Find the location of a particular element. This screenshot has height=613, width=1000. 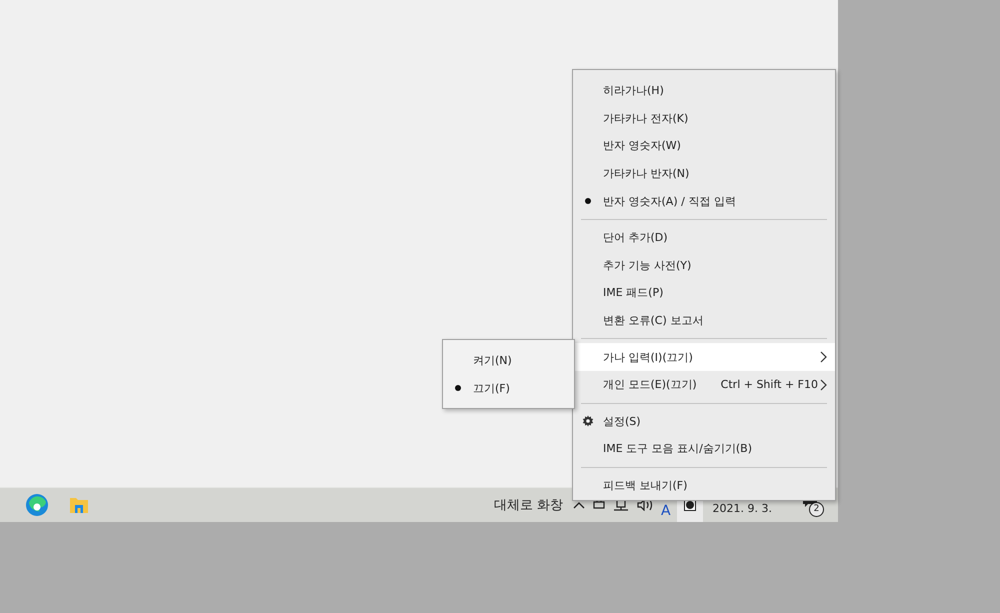

weather-text: 대체로 화창 is located at coordinates (528, 505).